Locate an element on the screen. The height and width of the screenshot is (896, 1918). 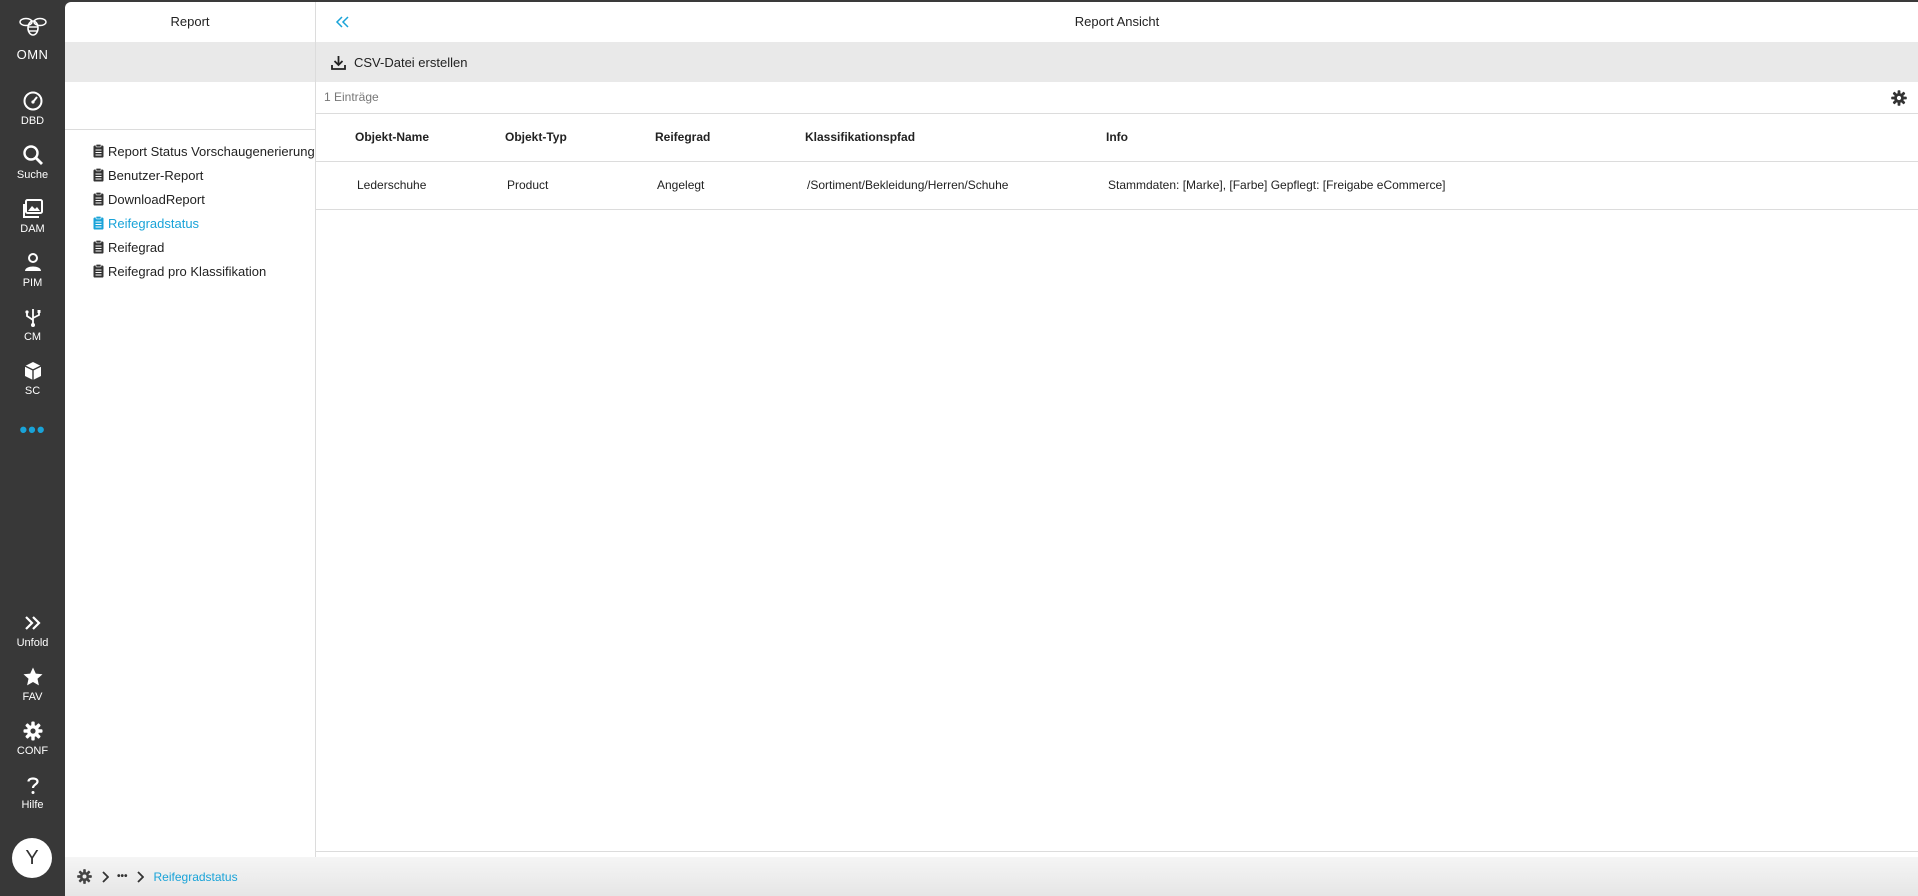
logo-text: OMN is located at coordinates (32, 54).